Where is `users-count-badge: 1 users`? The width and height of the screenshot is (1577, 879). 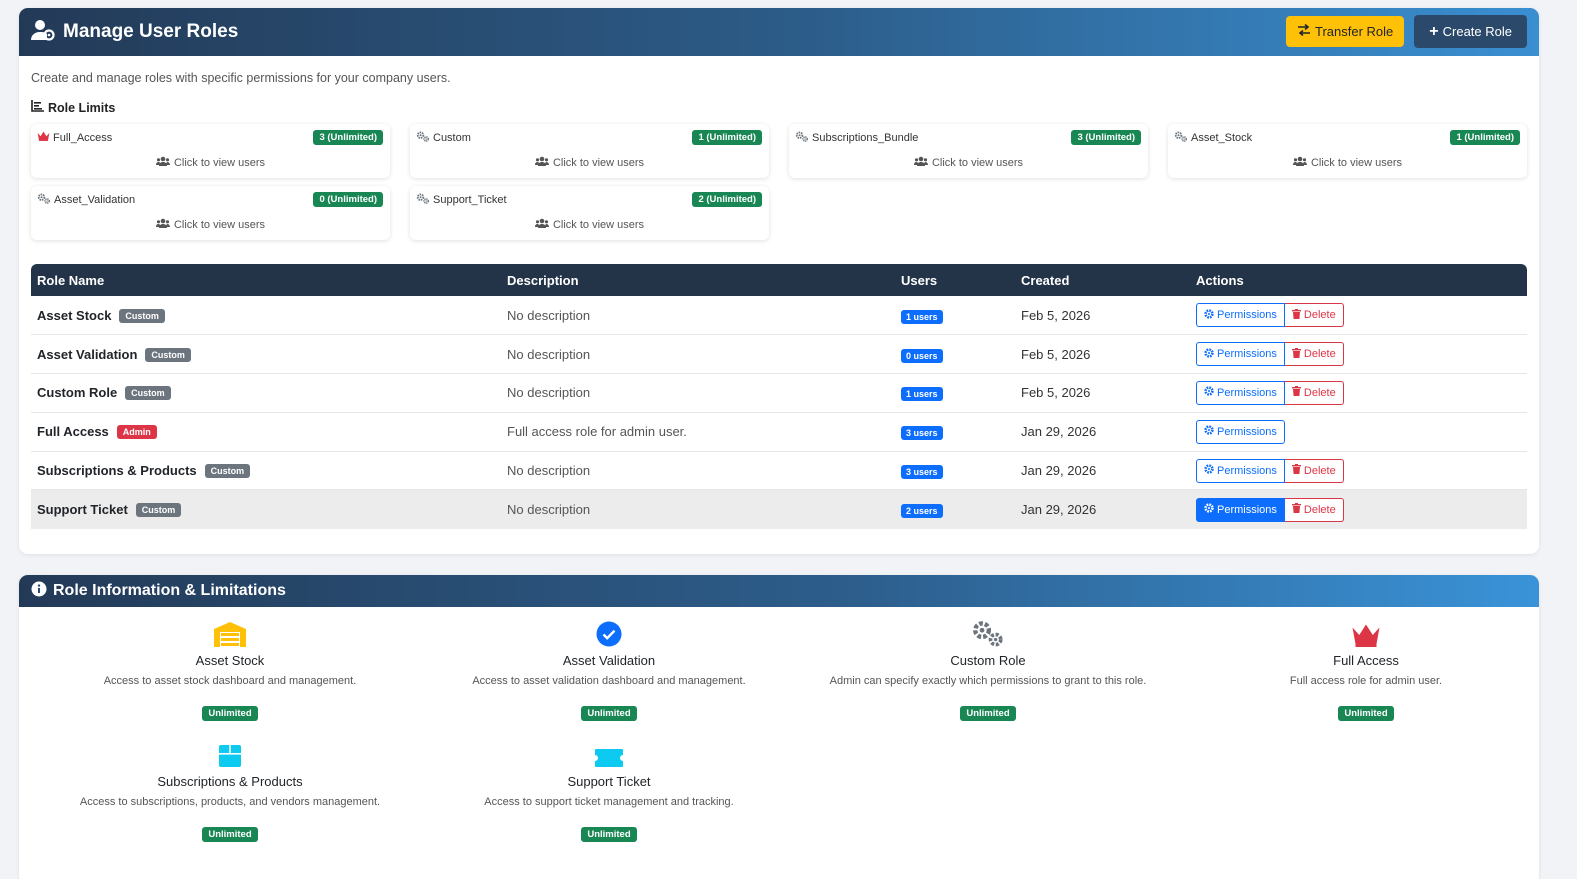 users-count-badge: 1 users is located at coordinates (922, 316).